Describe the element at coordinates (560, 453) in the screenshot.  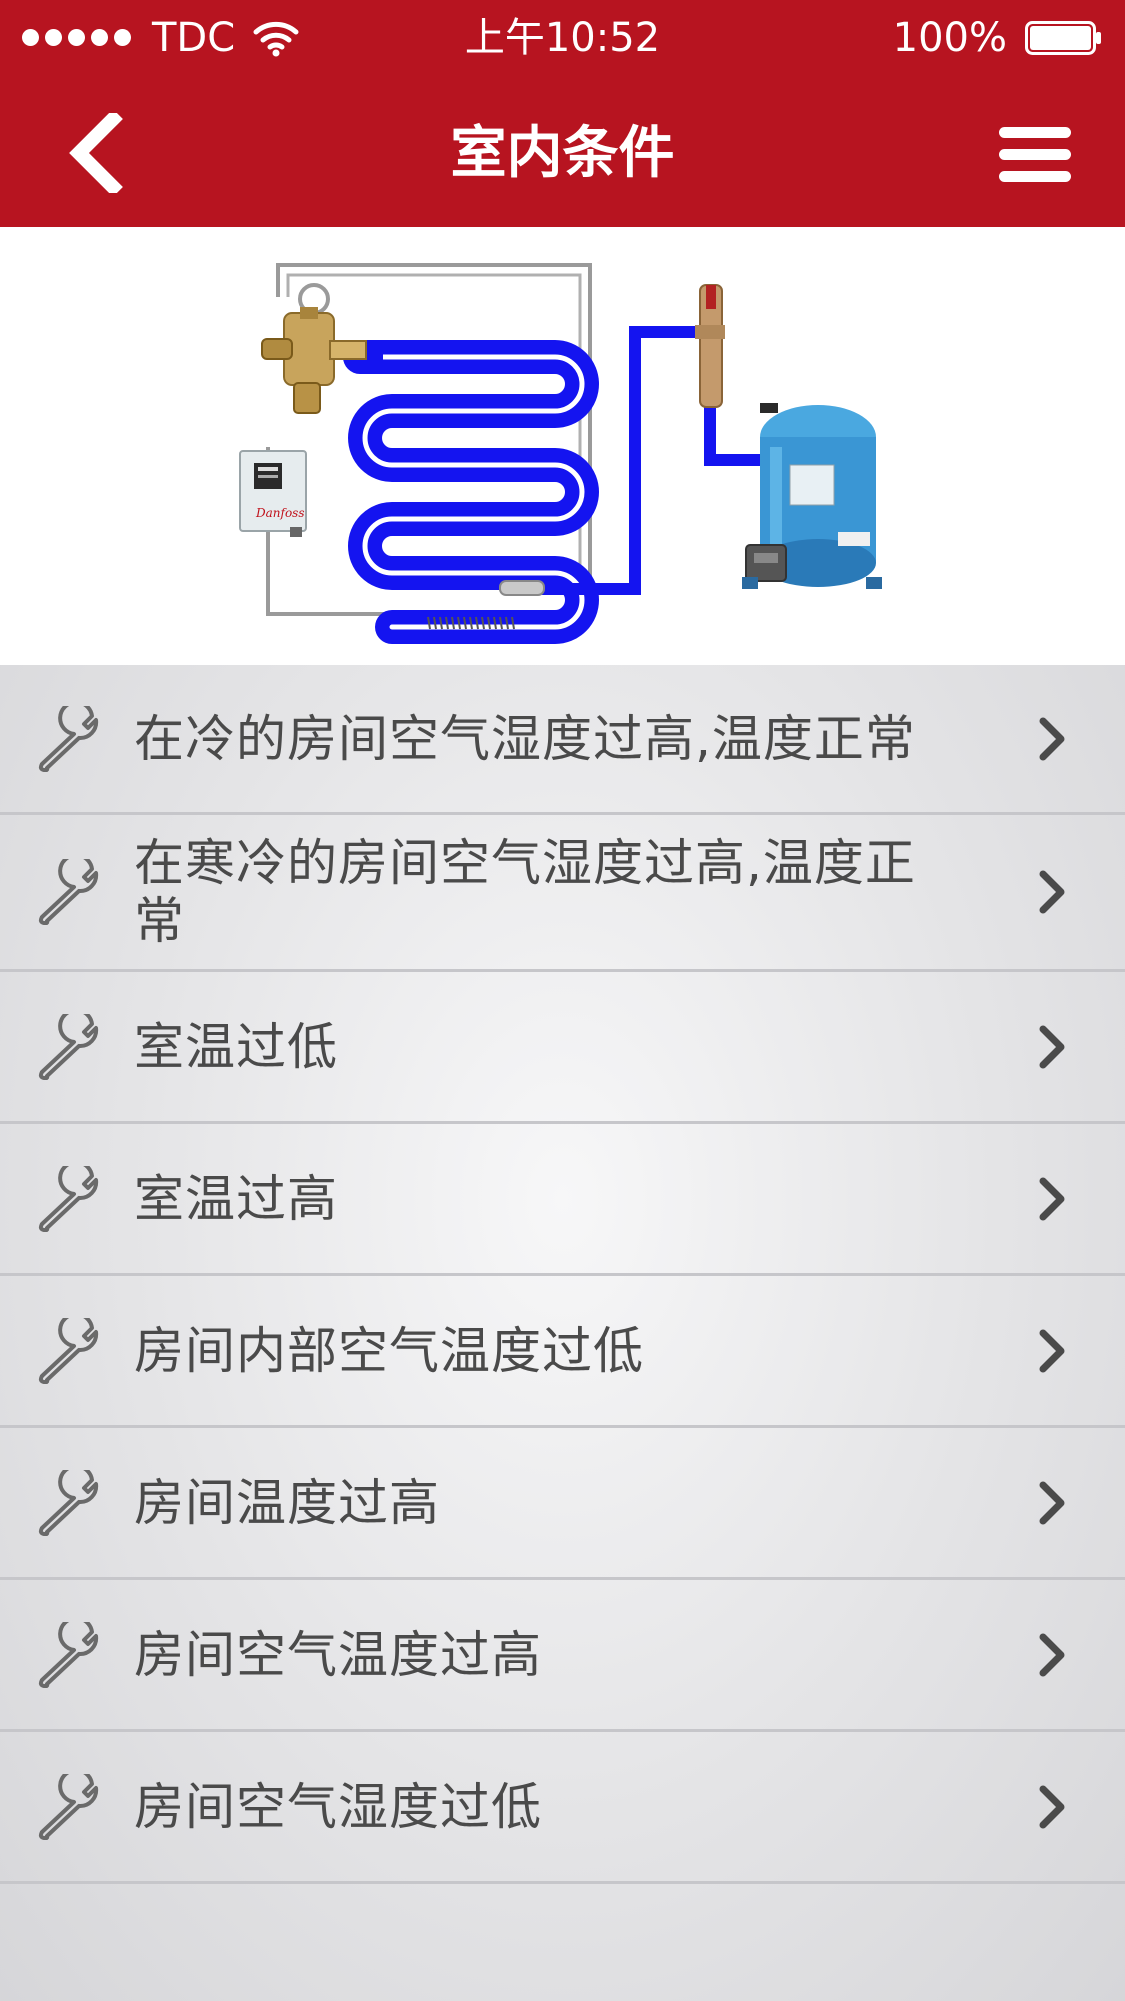
I see `refrigeration-system-illustration: Danfoss` at that location.